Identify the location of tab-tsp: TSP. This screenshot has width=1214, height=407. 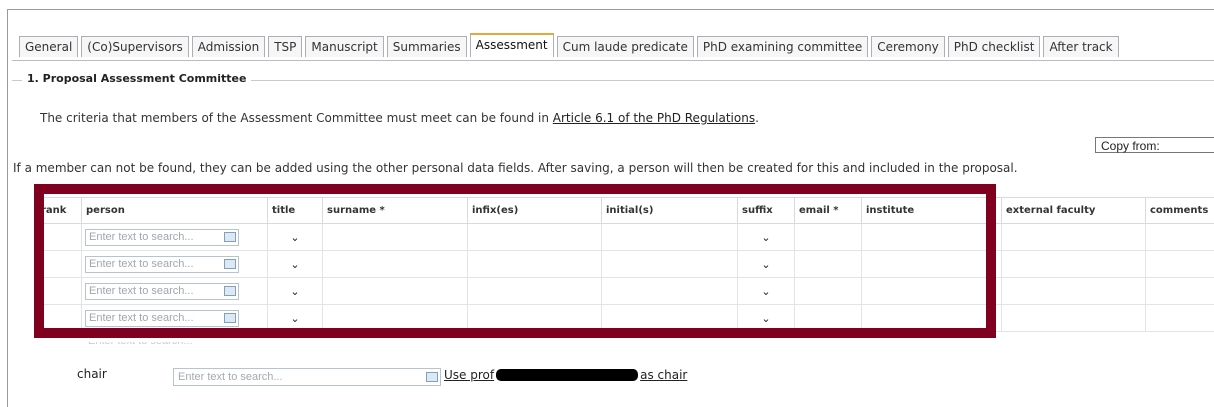
(285, 46).